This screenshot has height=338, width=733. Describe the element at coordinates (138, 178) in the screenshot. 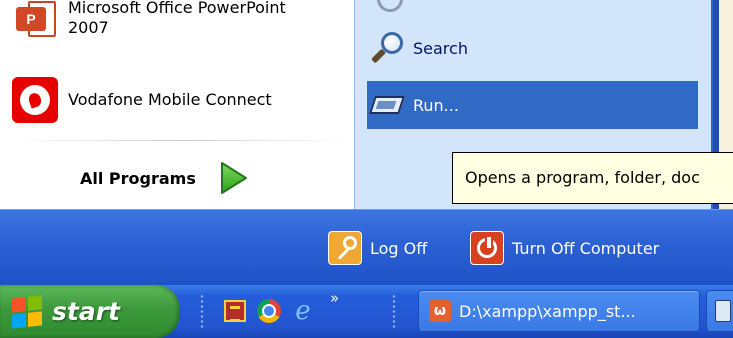

I see `all-programs-label: All Programs` at that location.